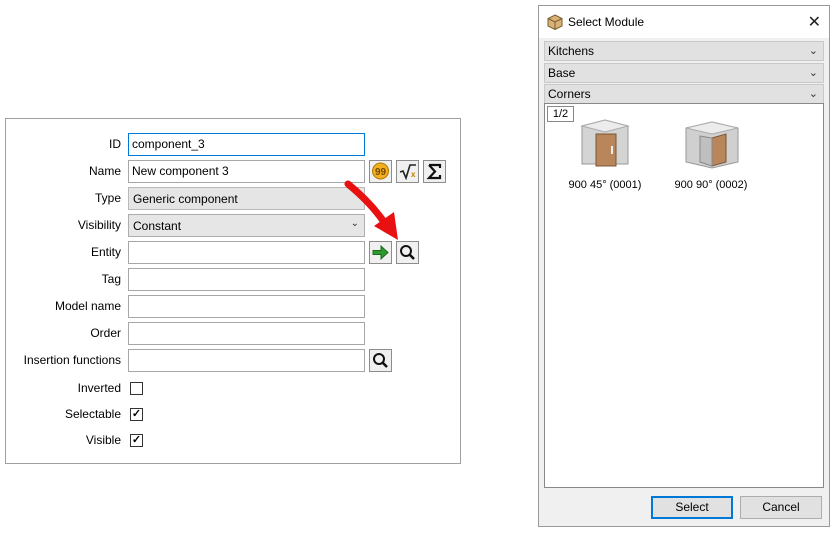  I want to click on red-annotation-arrow-icon, so click(371, 210).